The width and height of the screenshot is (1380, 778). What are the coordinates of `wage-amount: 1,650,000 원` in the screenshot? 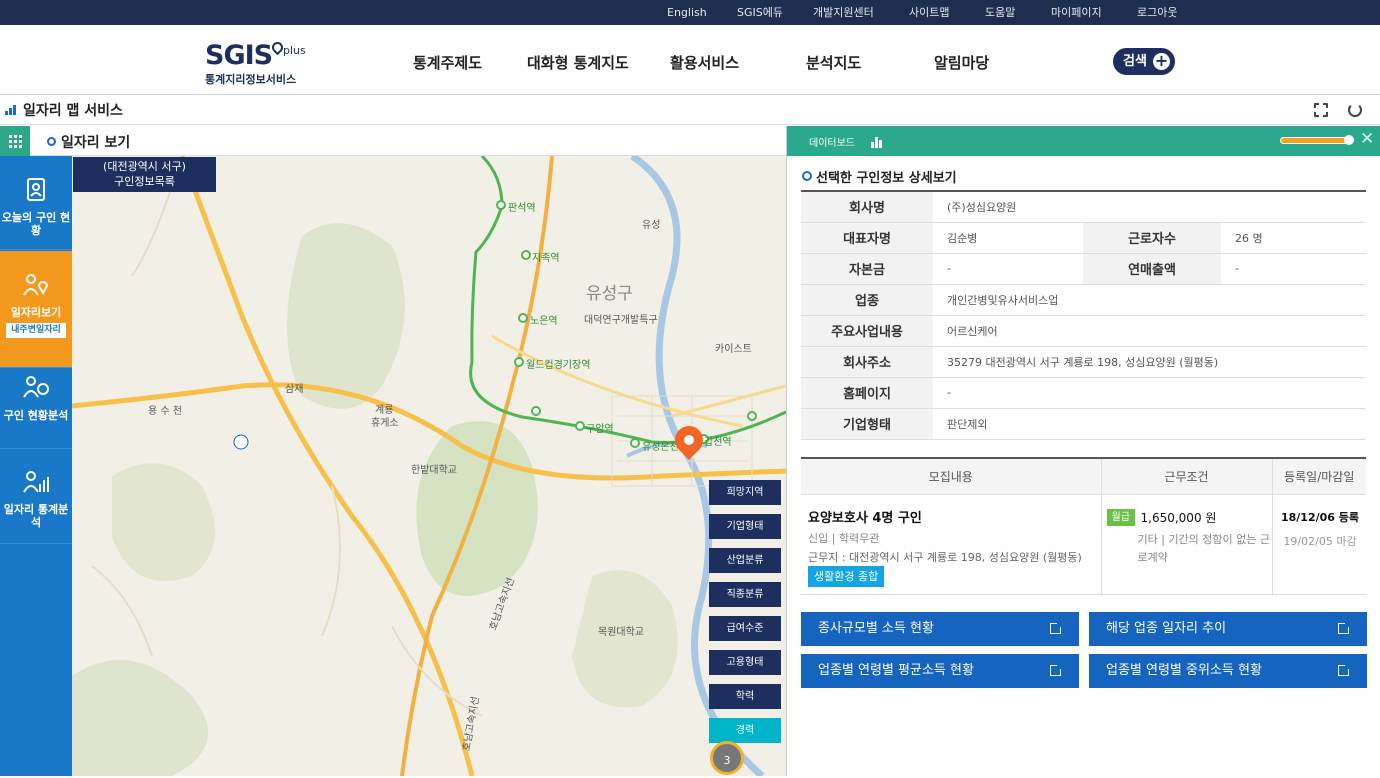 It's located at (1178, 517).